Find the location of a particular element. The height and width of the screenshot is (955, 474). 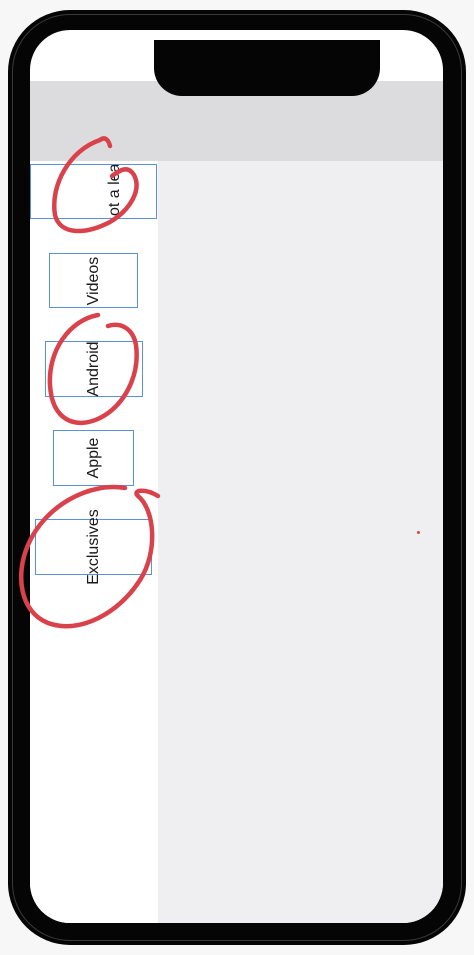

tab-label: Videos is located at coordinates (93, 280).